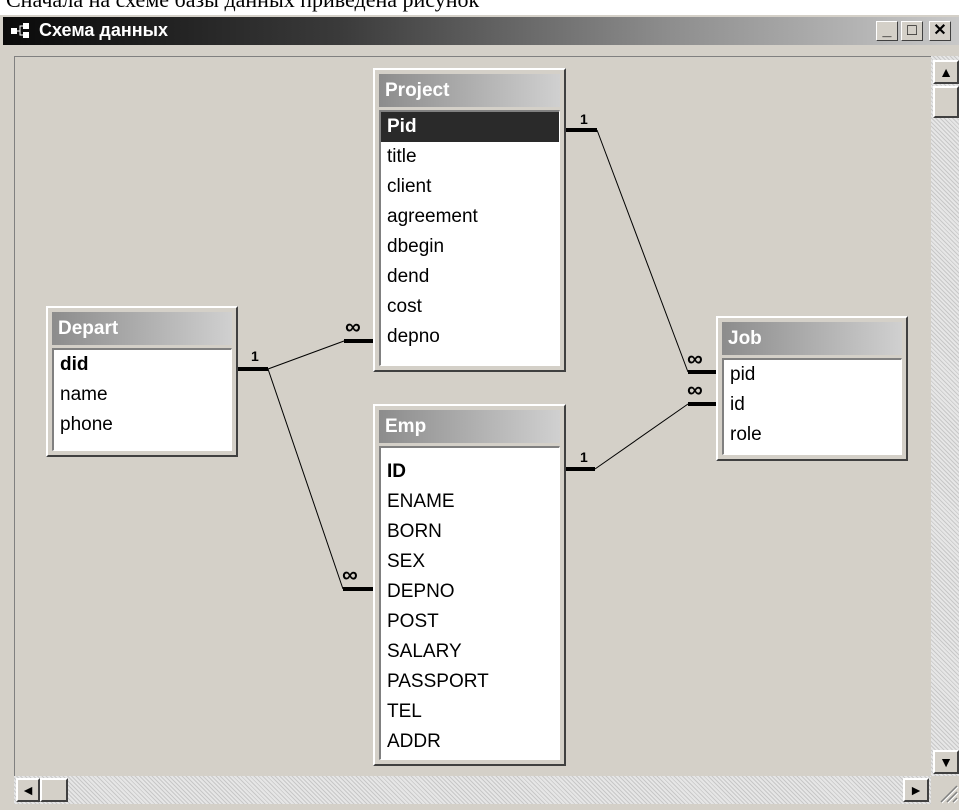 The width and height of the screenshot is (959, 810). Describe the element at coordinates (812, 435) in the screenshot. I see `field-role: role` at that location.